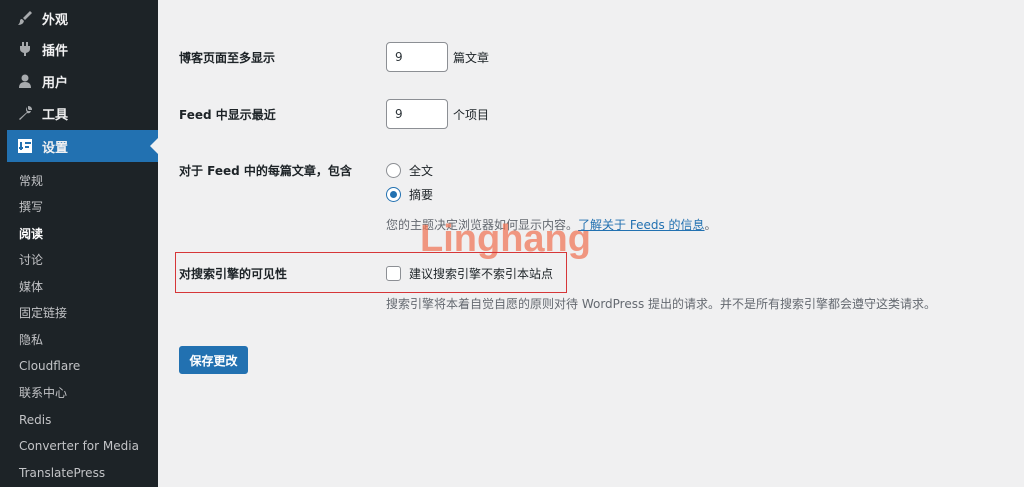 This screenshot has height=487, width=1024. I want to click on summary-radio-label: 摘要, so click(421, 195).